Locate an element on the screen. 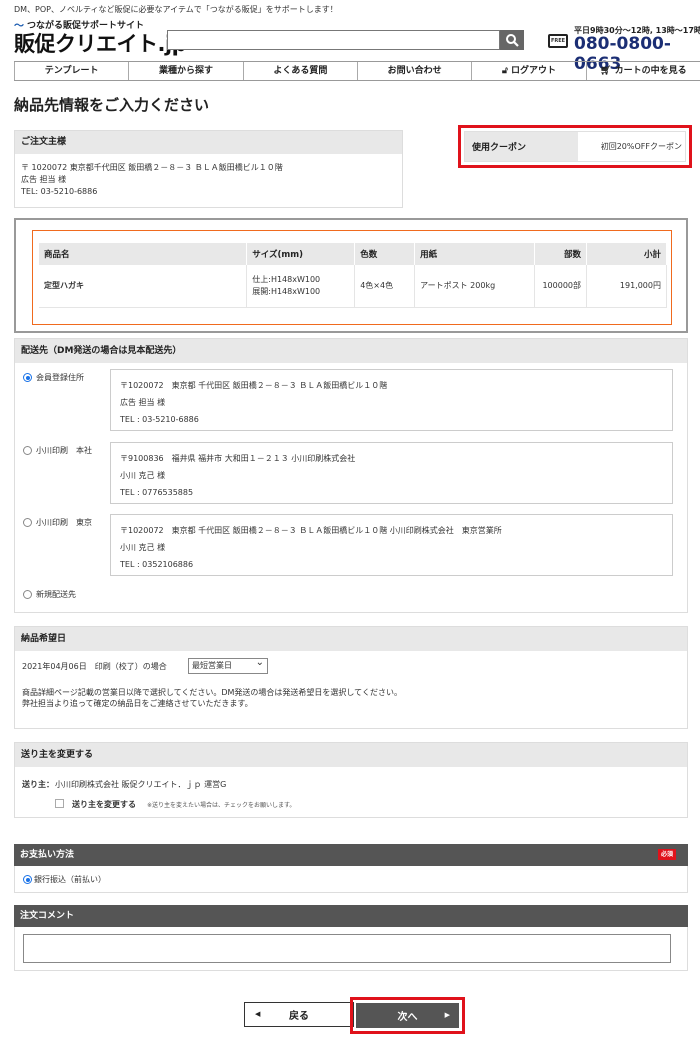 The width and height of the screenshot is (700, 1040). site-logo: 販促クリエイト.jp is located at coordinates (100, 43).